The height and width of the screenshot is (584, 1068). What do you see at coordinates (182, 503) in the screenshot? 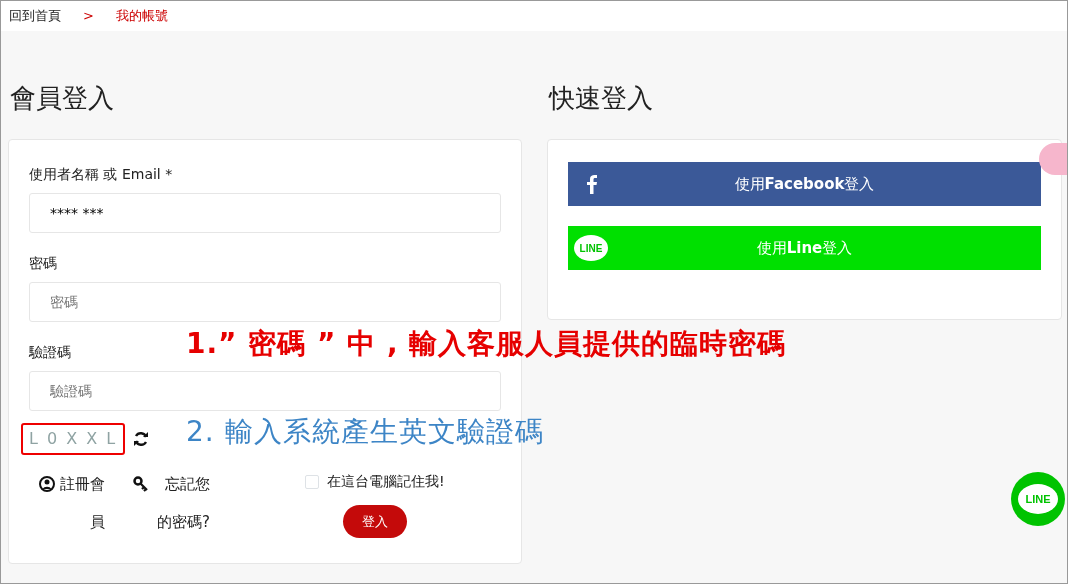
I see `forgot-password-link: 忘記您的密碼?` at bounding box center [182, 503].